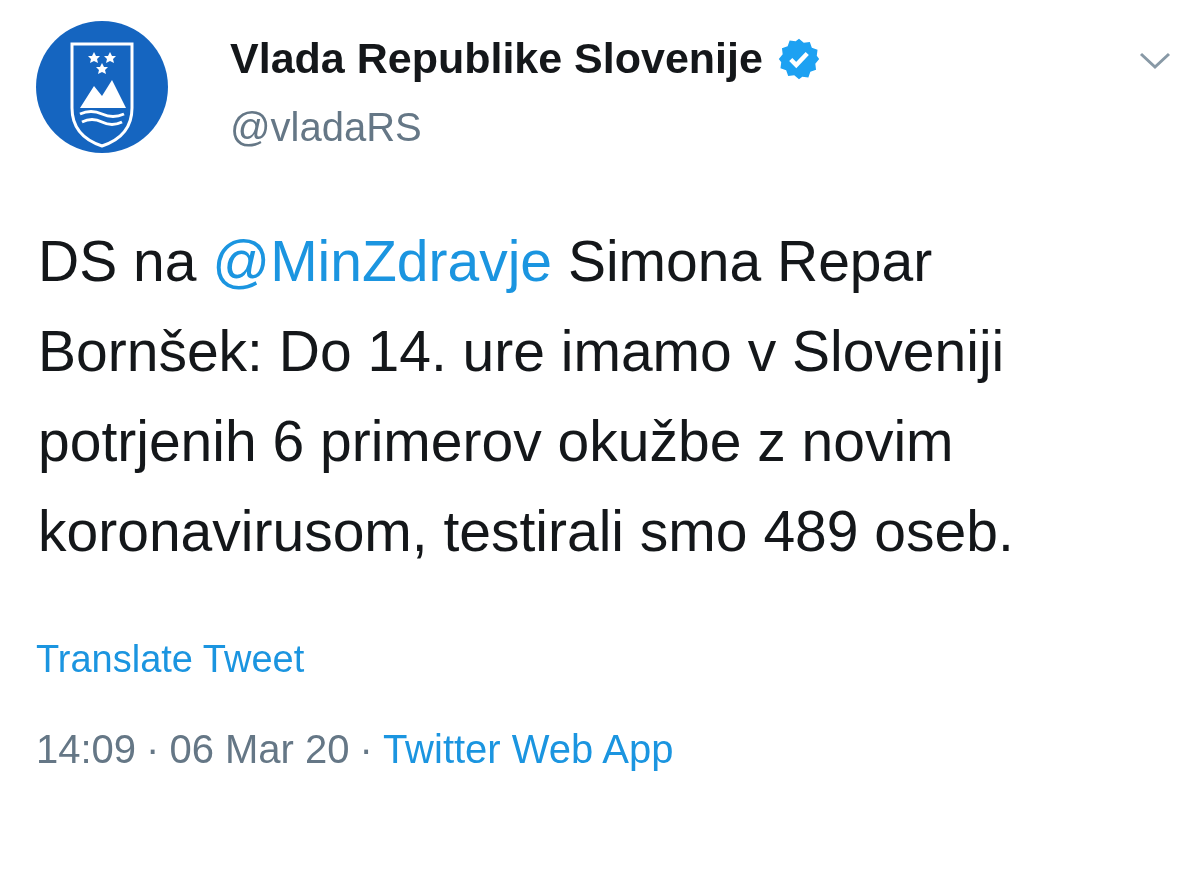 The image size is (1200, 887). I want to click on author-handle: @vladaRS, so click(653, 127).